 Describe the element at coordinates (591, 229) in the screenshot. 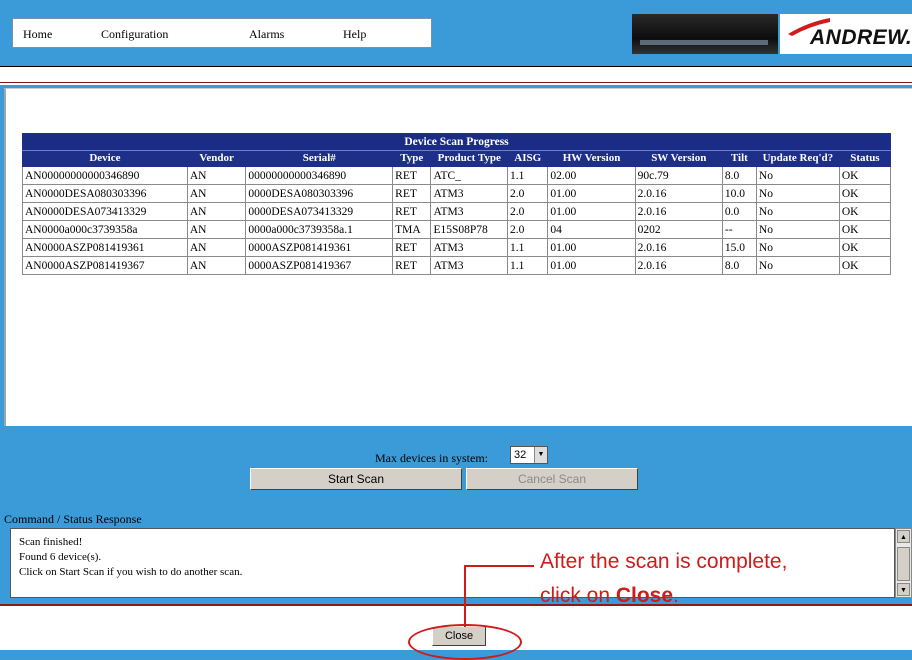

I see `cell-hw-version: 04` at that location.